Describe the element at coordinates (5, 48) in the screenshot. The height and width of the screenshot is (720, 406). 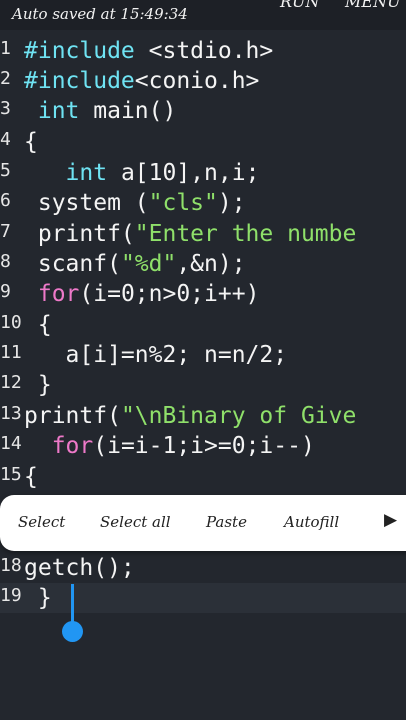
I see `line-number: 1` at that location.